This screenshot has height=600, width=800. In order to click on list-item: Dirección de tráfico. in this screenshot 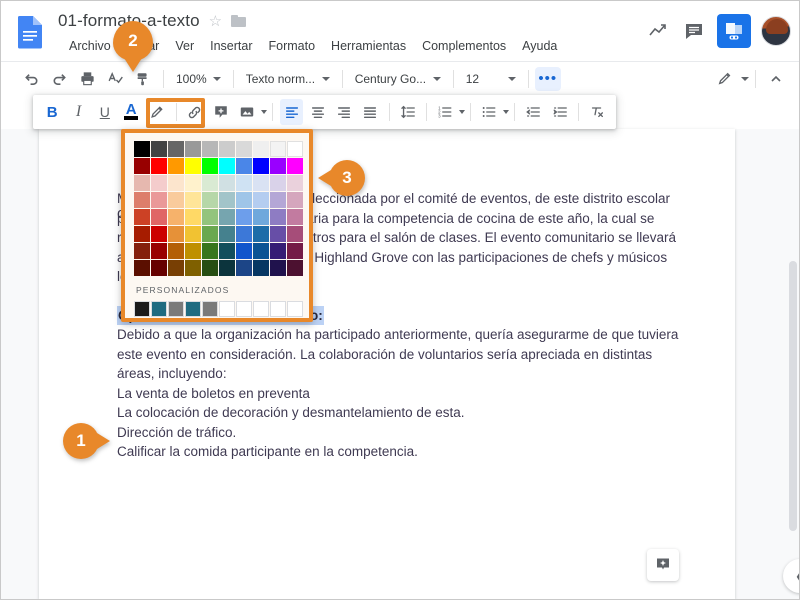, I will do `click(402, 433)`.